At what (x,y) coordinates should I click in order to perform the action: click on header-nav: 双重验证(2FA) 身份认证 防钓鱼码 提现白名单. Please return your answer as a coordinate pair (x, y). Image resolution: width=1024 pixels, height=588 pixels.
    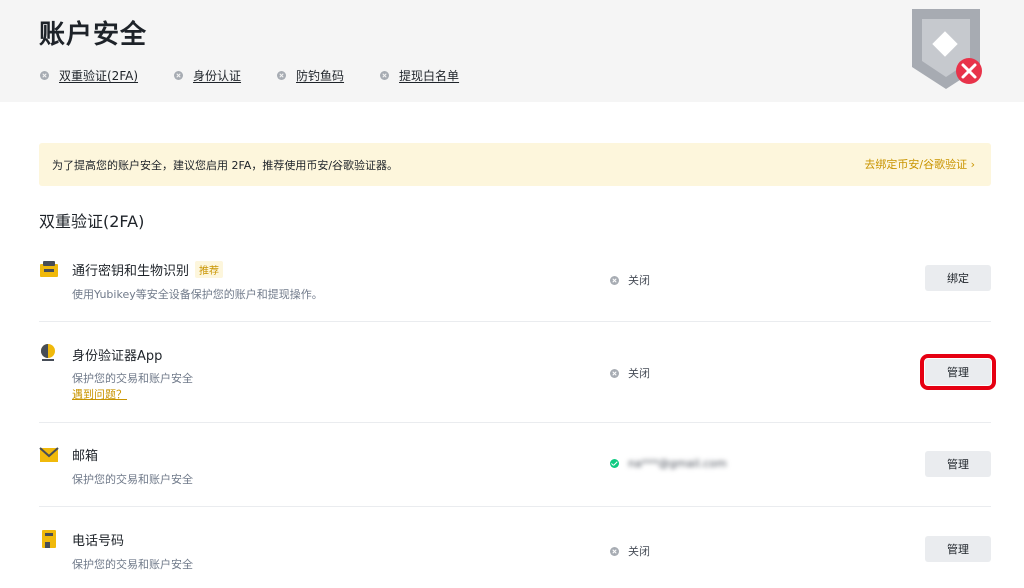
    Looking at the image, I should click on (267, 75).